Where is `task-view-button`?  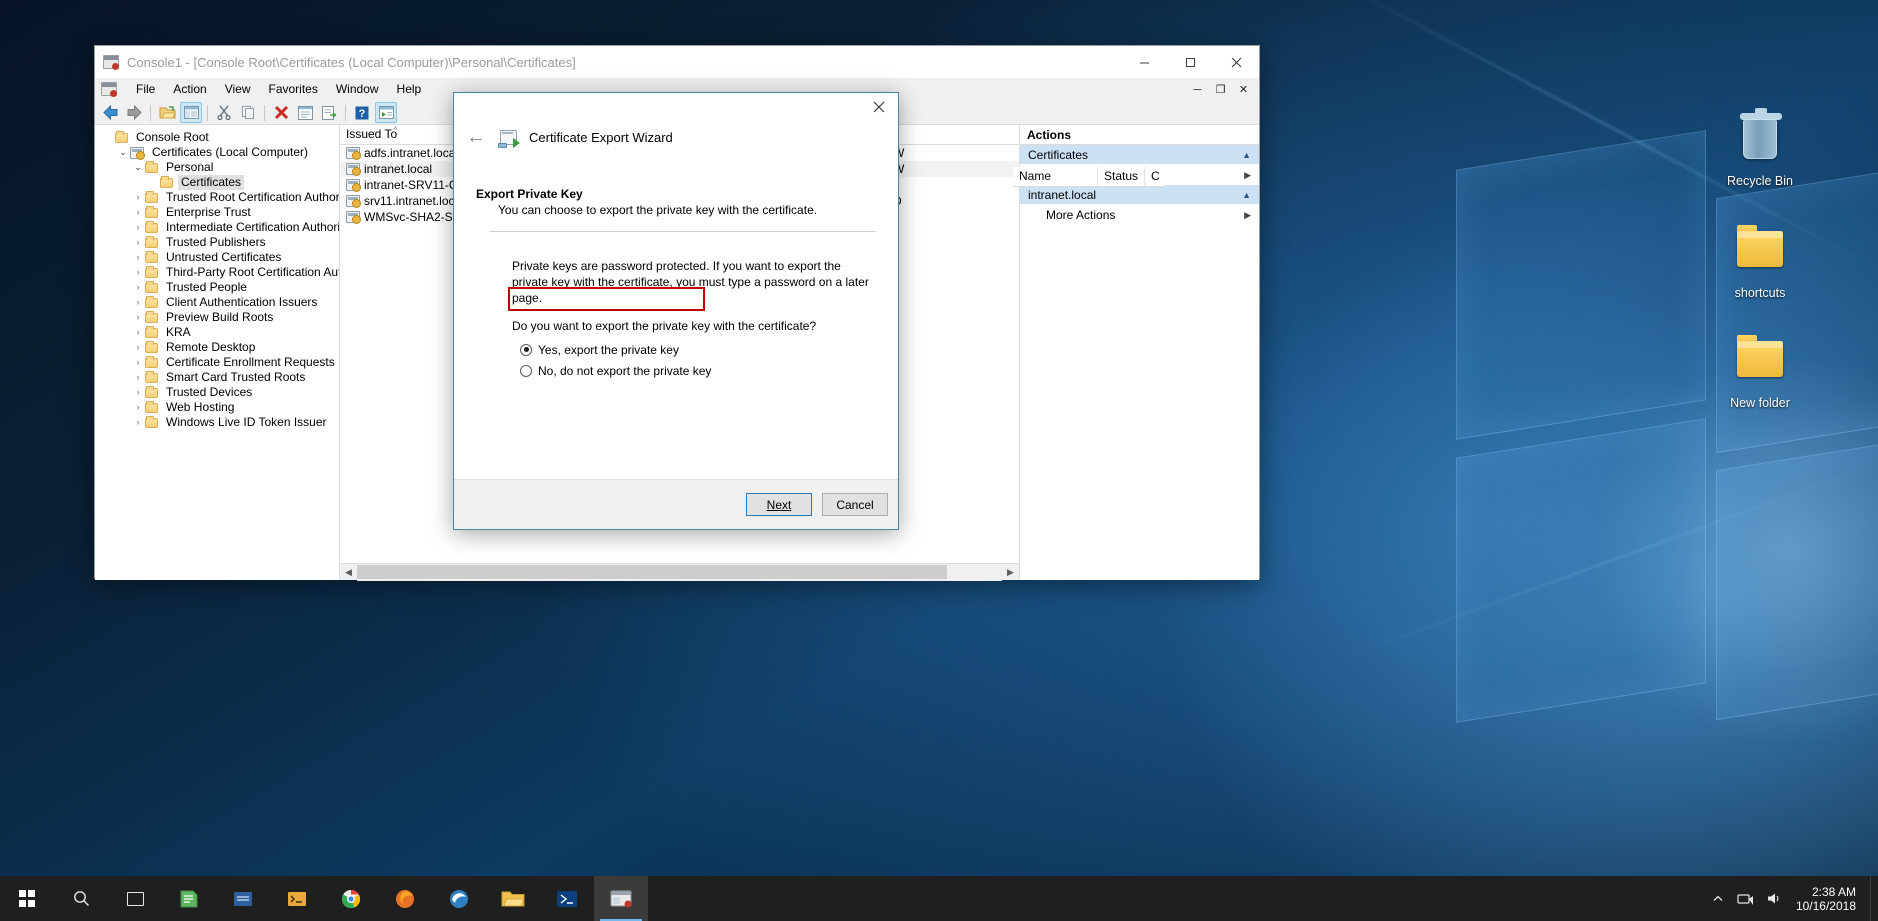 task-view-button is located at coordinates (135, 898).